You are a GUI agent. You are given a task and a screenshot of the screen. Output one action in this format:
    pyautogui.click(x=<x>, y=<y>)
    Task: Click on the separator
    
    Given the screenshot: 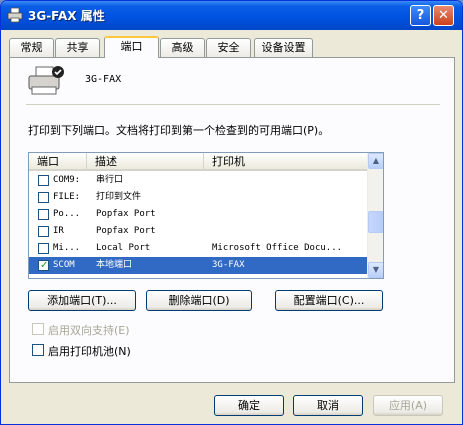 What is the action you would take?
    pyautogui.click(x=233, y=104)
    